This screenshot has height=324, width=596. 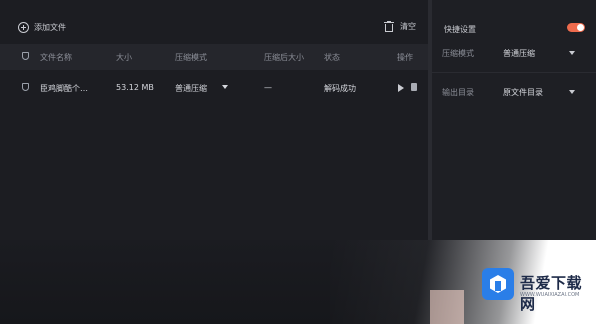 What do you see at coordinates (414, 87) in the screenshot?
I see `delete-icon` at bounding box center [414, 87].